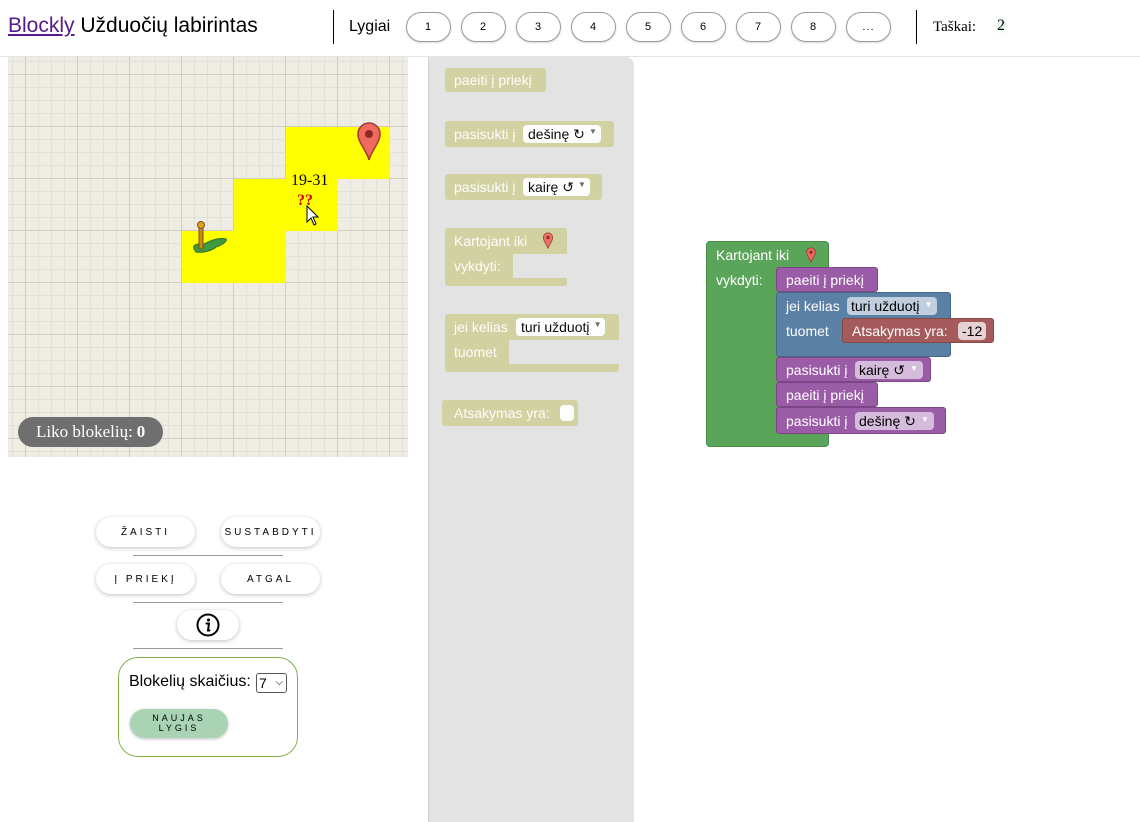 This screenshot has height=822, width=1140. What do you see at coordinates (145, 532) in the screenshot?
I see `play-button: ŽAISTI` at bounding box center [145, 532].